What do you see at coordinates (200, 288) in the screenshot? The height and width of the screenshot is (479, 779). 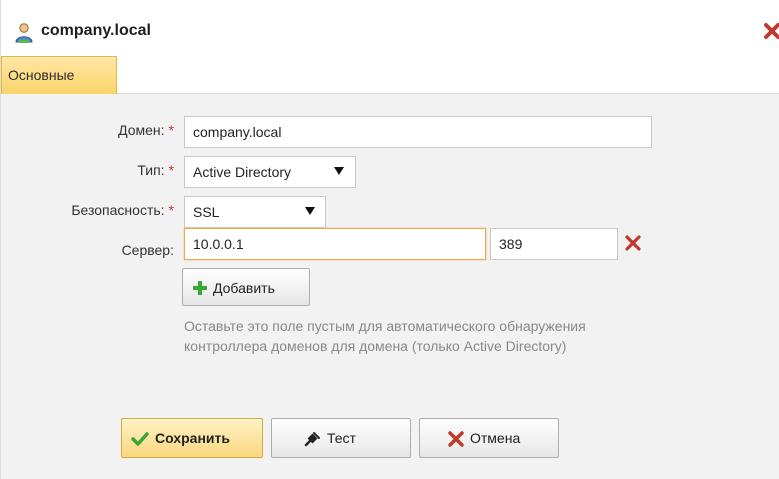 I see `plus-icon` at bounding box center [200, 288].